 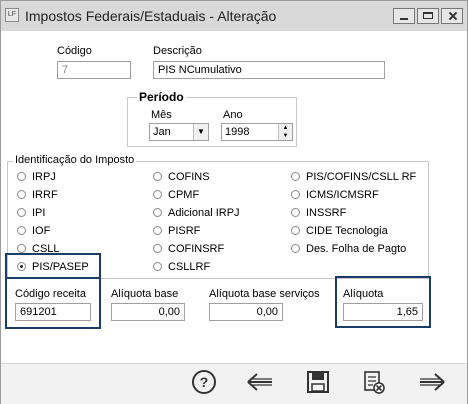 I want to click on identificacao-title: Identificação do Imposto, so click(x=75, y=160).